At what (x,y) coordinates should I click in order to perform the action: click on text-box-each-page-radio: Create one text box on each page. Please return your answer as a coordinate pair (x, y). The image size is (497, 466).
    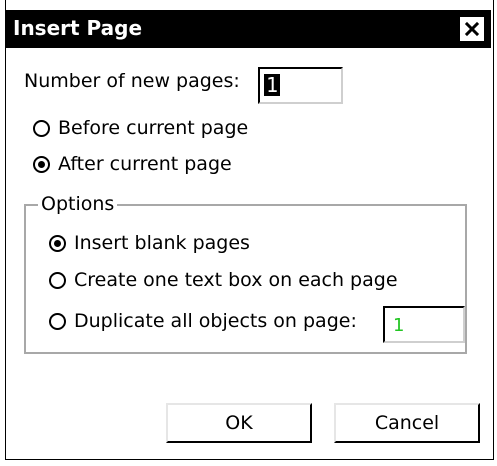
    Looking at the image, I should click on (223, 280).